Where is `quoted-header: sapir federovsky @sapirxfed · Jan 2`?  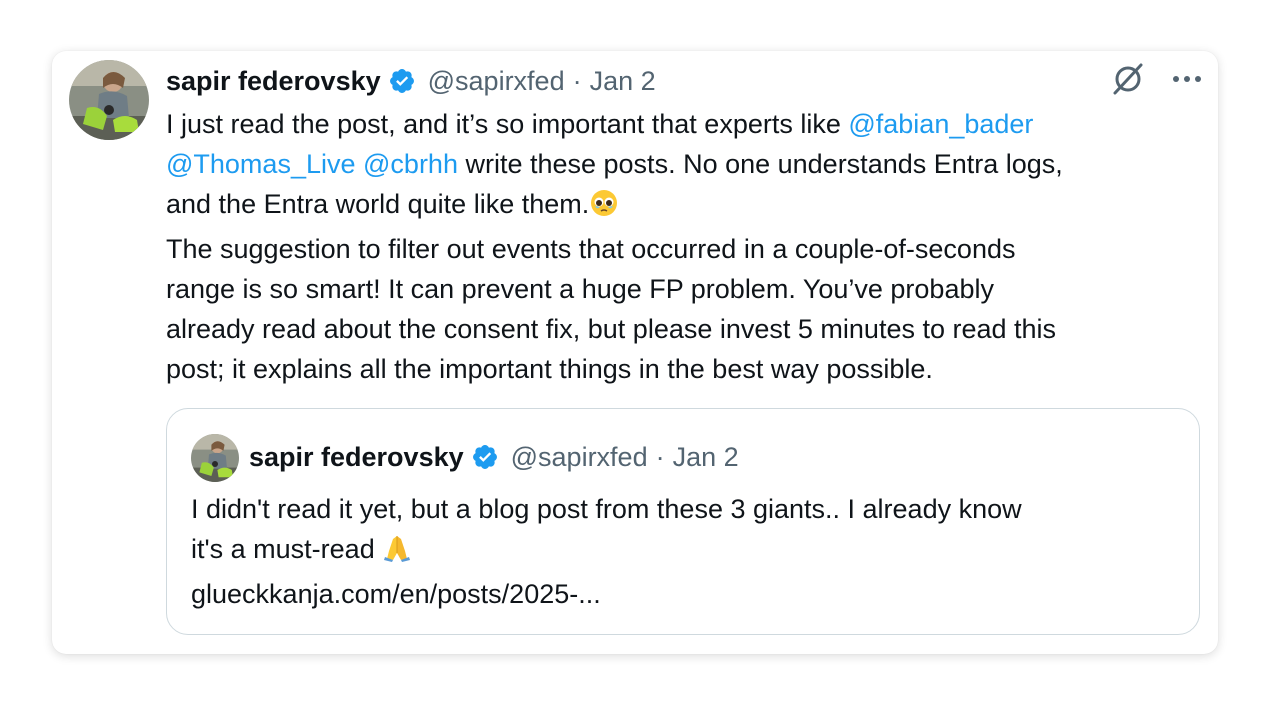
quoted-header: sapir federovsky @sapirxfed · Jan 2 is located at coordinates (494, 457).